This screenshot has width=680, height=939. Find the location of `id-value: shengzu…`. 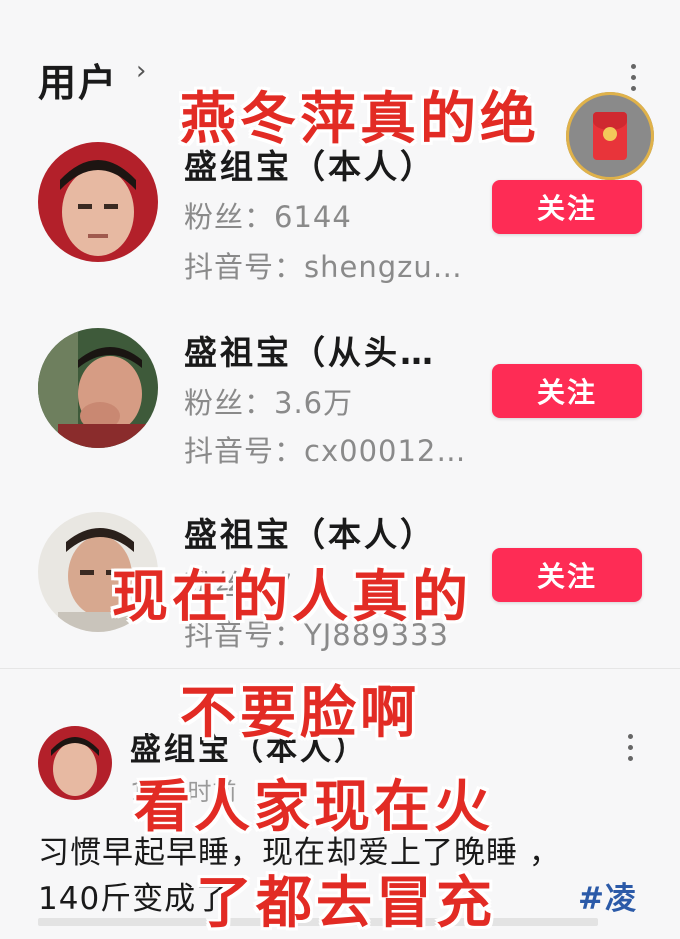

id-value: shengzu… is located at coordinates (383, 267).